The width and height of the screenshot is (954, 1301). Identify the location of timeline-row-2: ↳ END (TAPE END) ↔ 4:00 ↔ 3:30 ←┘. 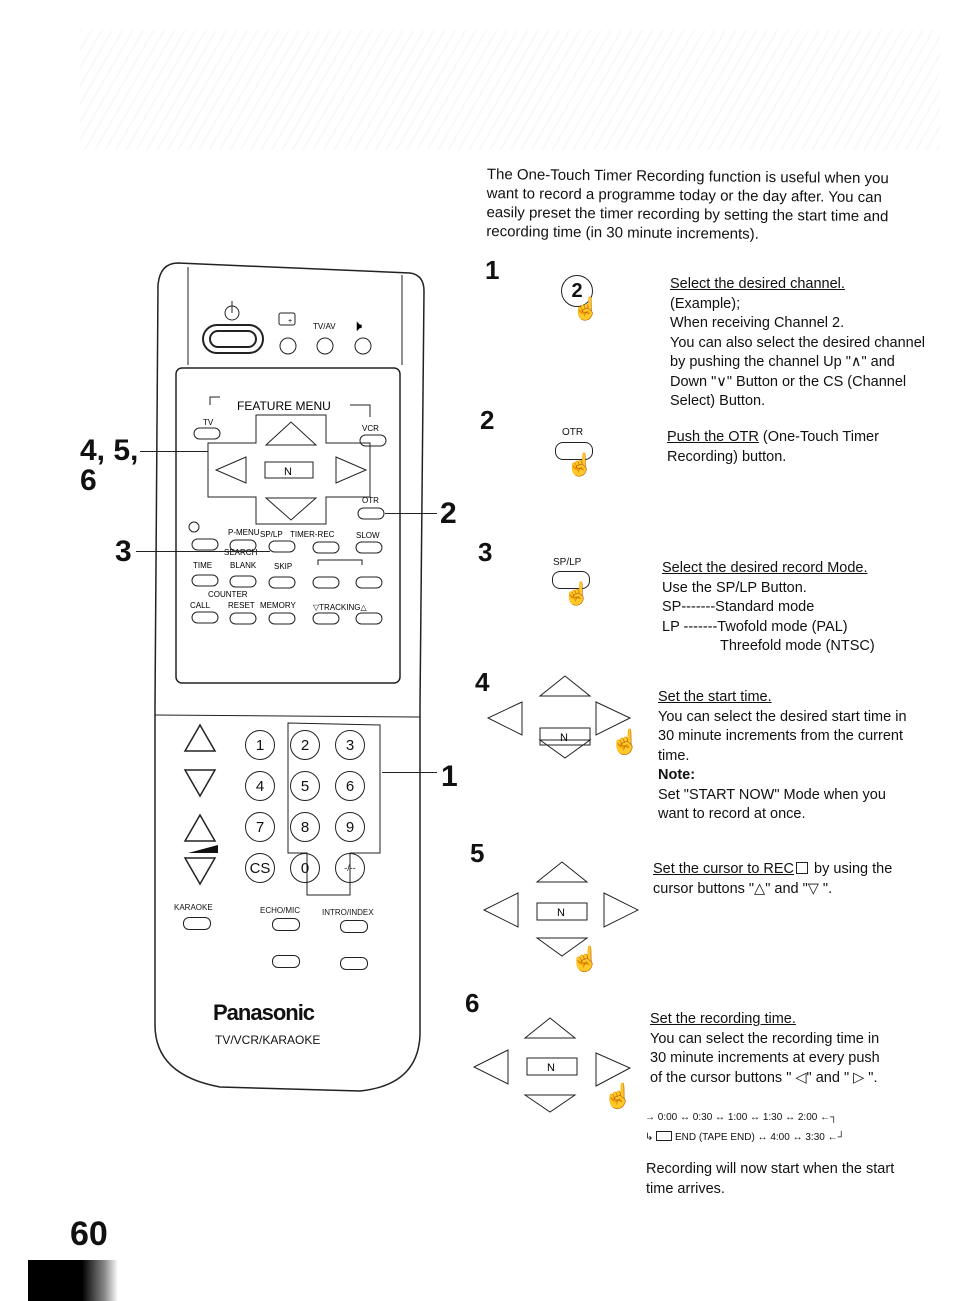
(745, 1137).